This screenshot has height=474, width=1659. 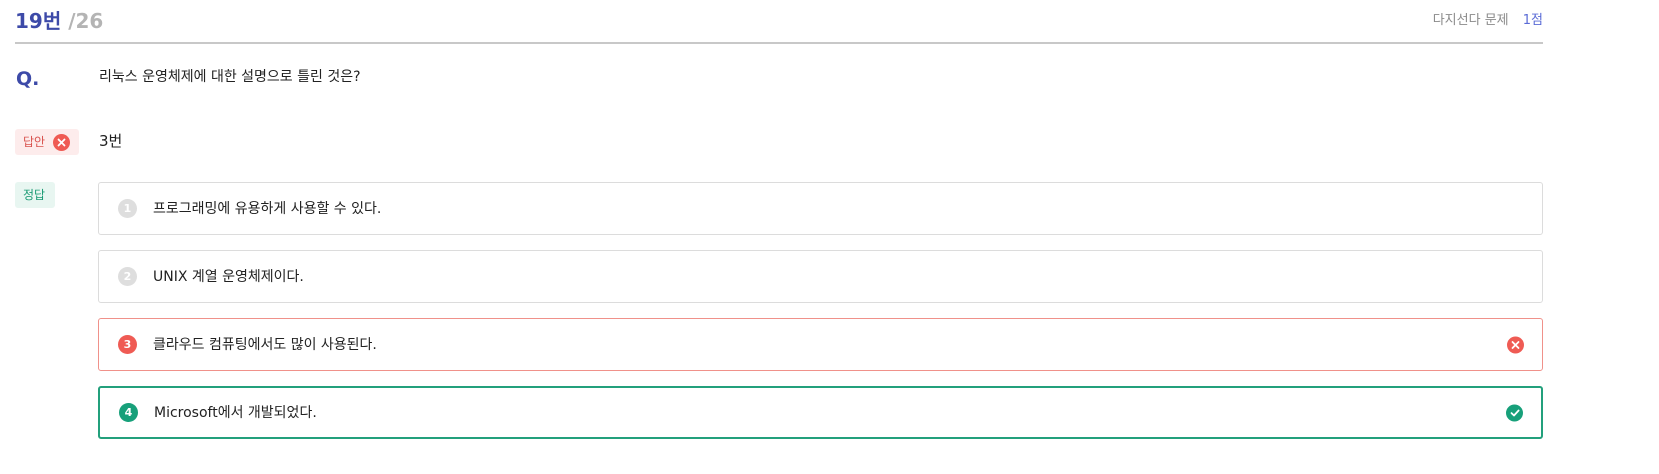 What do you see at coordinates (127, 276) in the screenshot?
I see `option-number: 2` at bounding box center [127, 276].